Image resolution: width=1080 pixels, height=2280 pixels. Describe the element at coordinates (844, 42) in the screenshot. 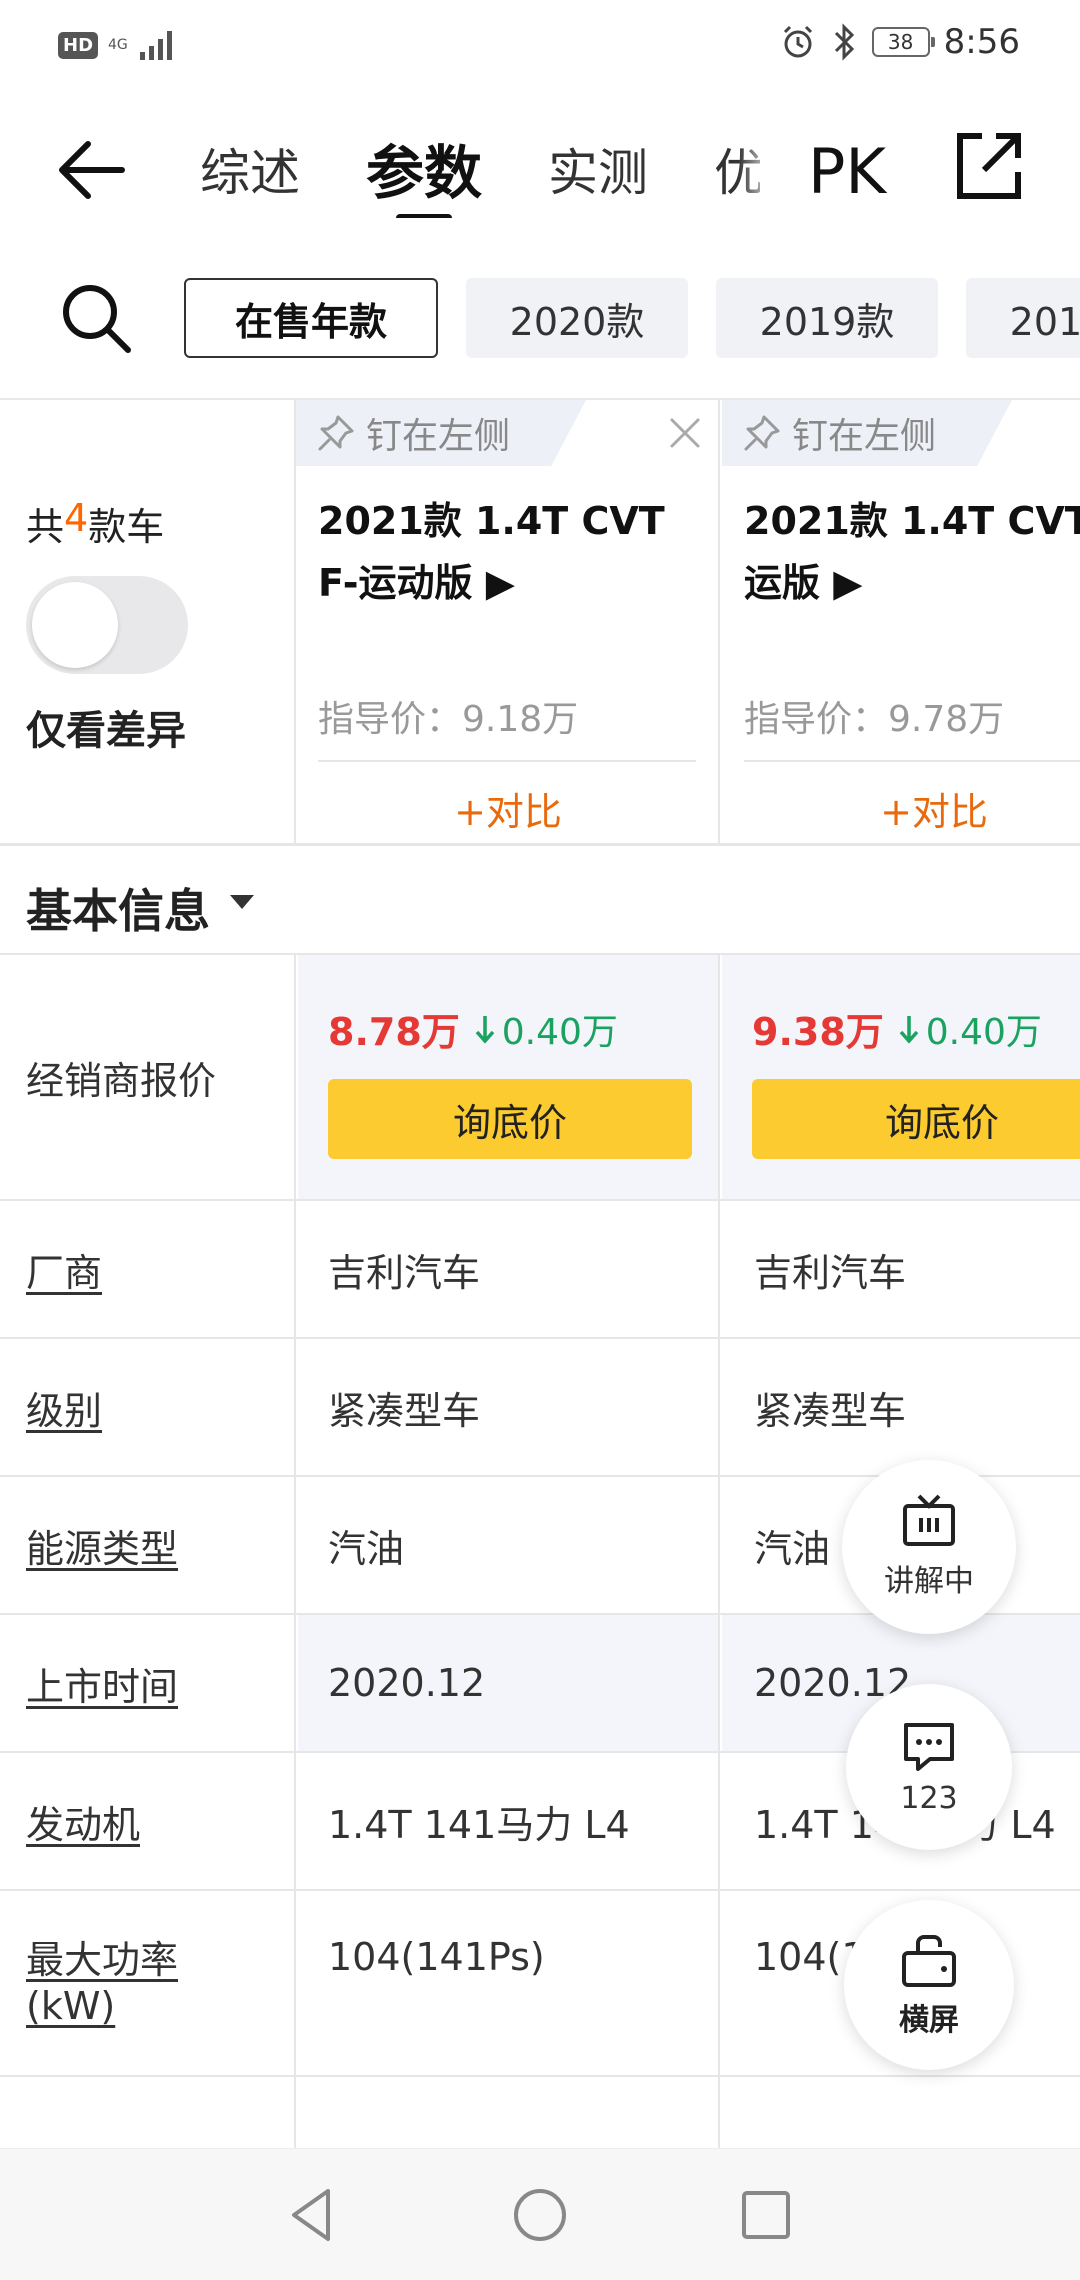

I see `bluetooth-icon` at that location.